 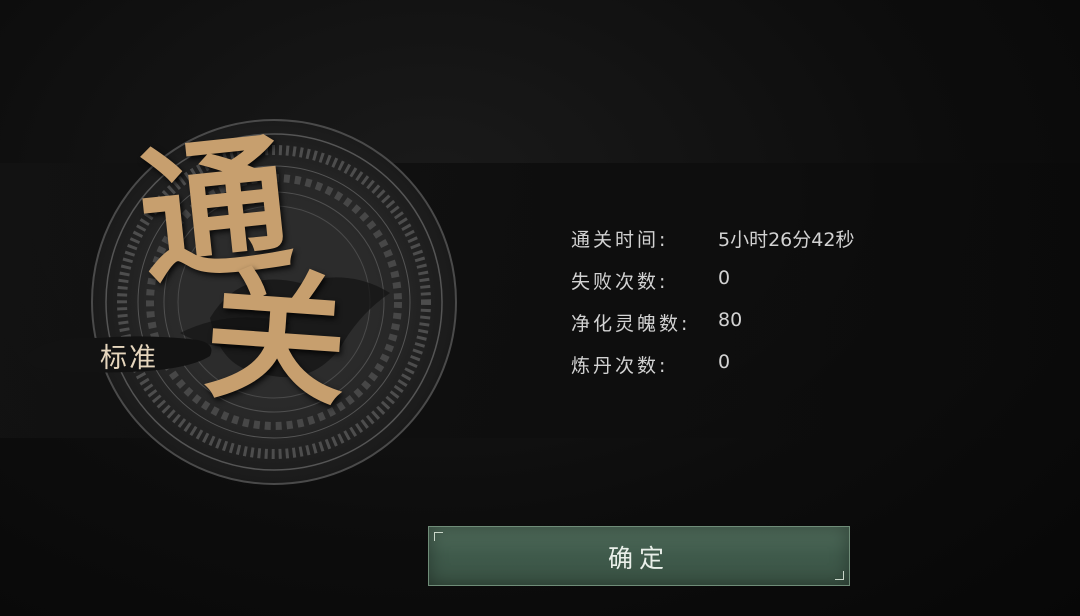 I want to click on stat-label: 通关时间:, so click(x=620, y=240).